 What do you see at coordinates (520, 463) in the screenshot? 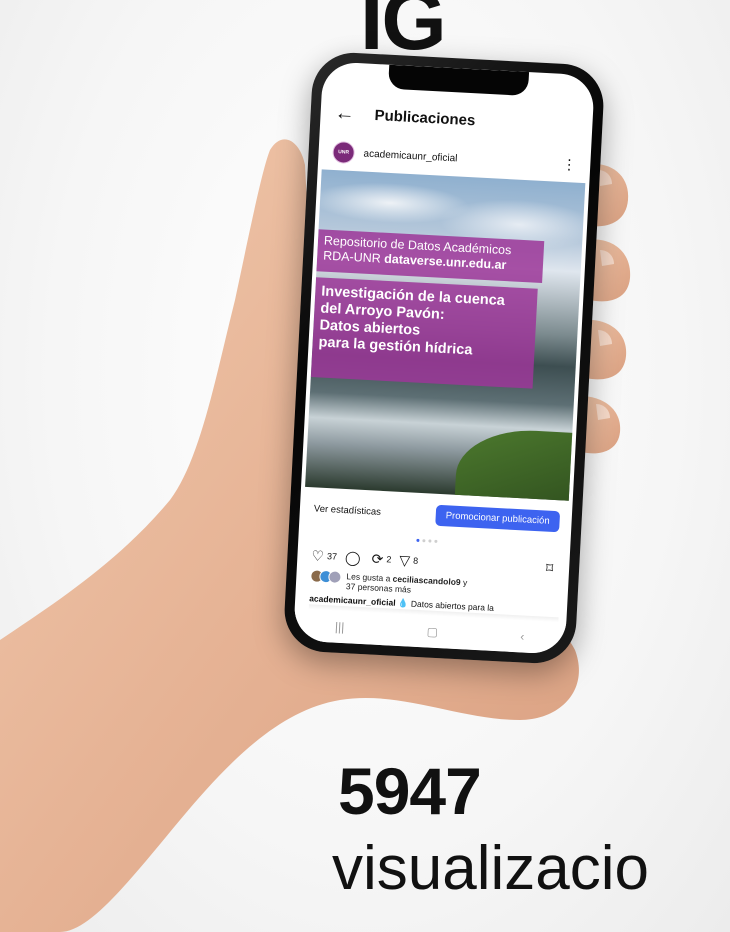
I see `riverbank` at bounding box center [520, 463].